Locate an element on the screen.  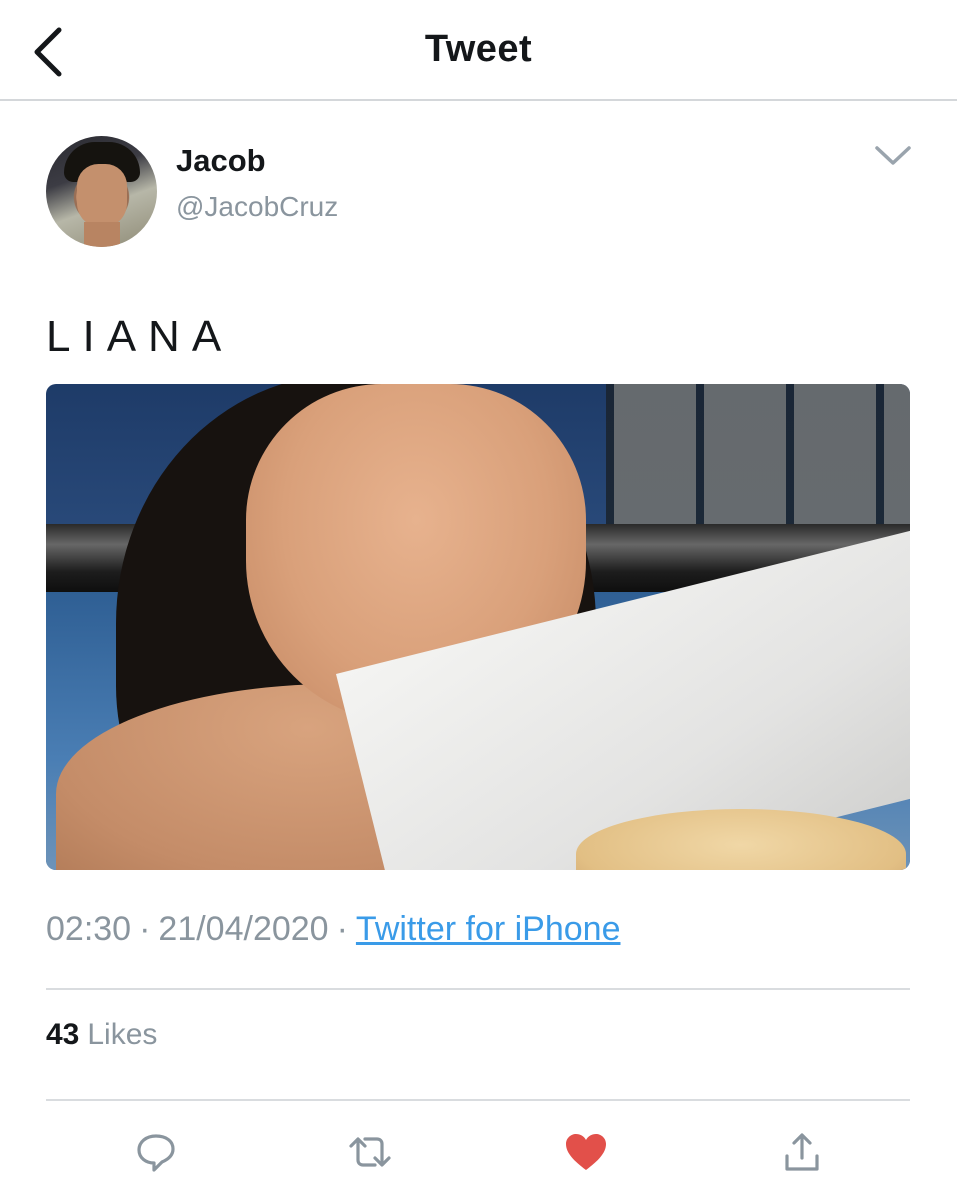
share-icon is located at coordinates (802, 1152).